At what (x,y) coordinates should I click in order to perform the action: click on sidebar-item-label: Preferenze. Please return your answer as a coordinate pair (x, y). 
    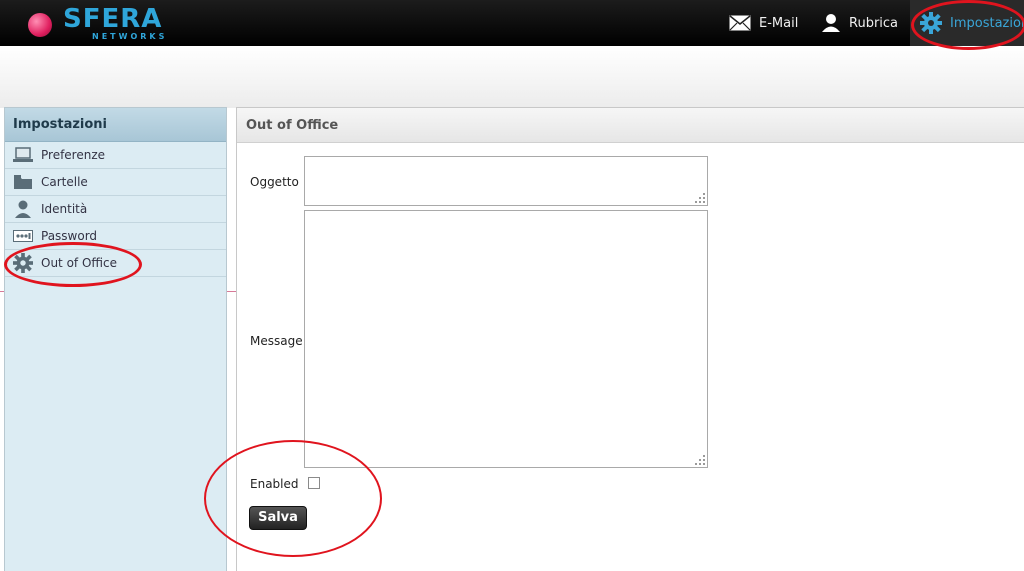
    Looking at the image, I should click on (73, 155).